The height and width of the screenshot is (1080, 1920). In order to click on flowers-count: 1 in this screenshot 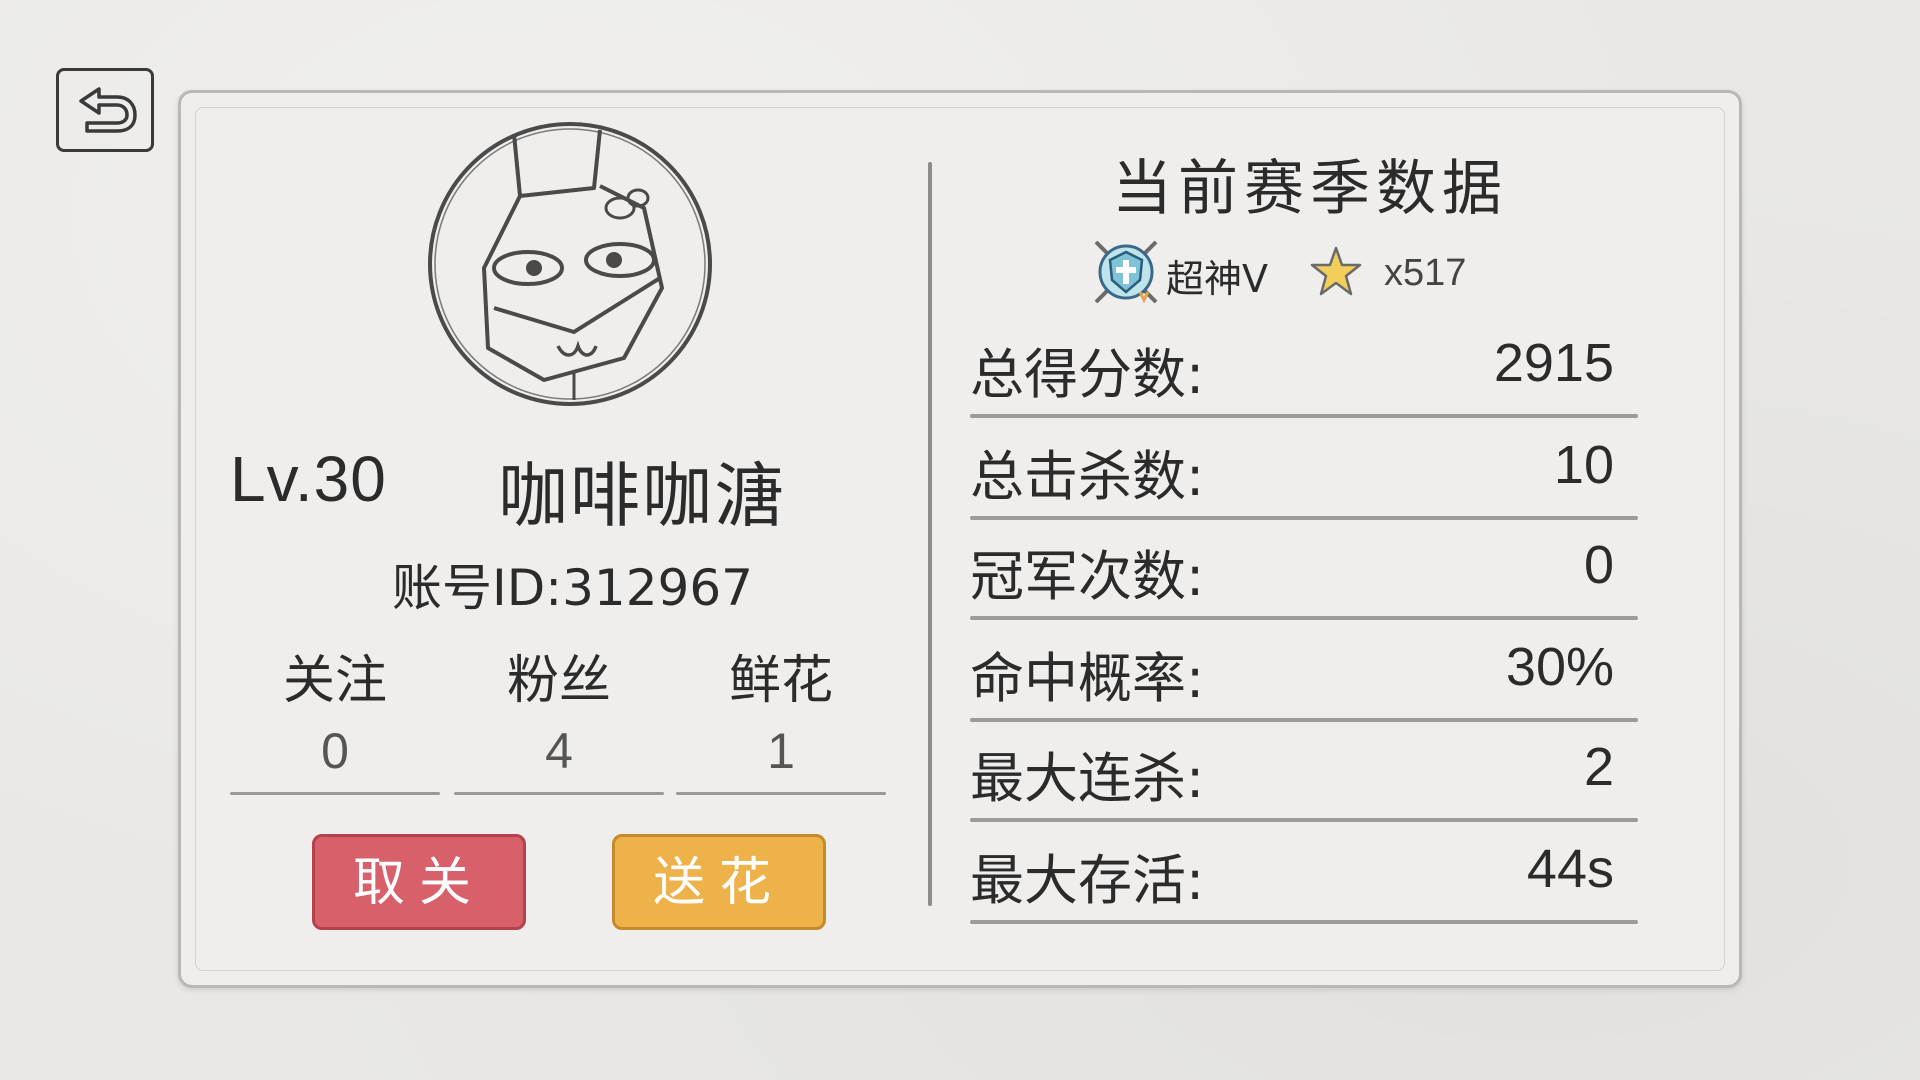, I will do `click(781, 751)`.